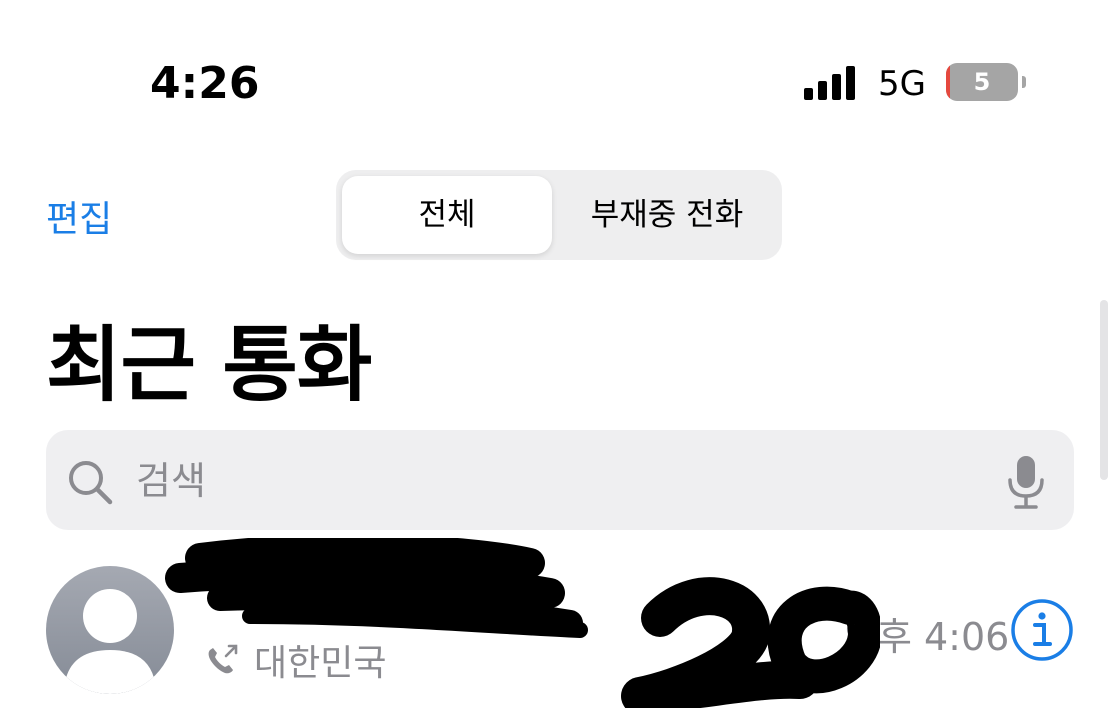 The height and width of the screenshot is (714, 1120). I want to click on page-title: 최근 통화, so click(209, 365).